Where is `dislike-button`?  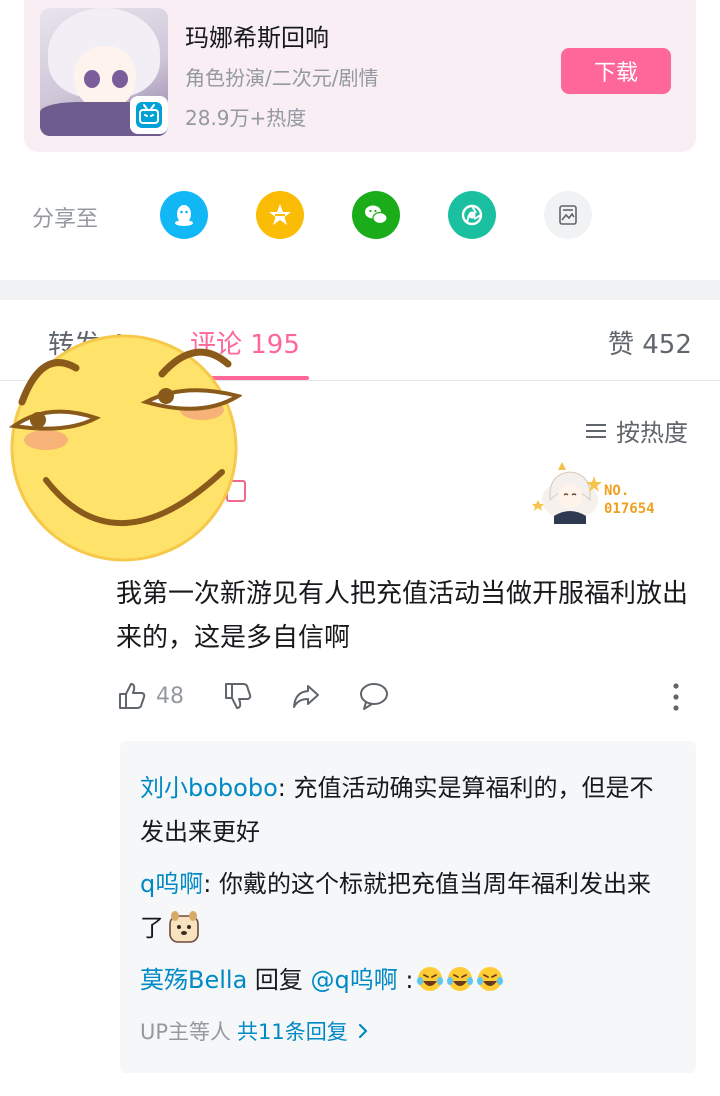
dislike-button is located at coordinates (238, 696).